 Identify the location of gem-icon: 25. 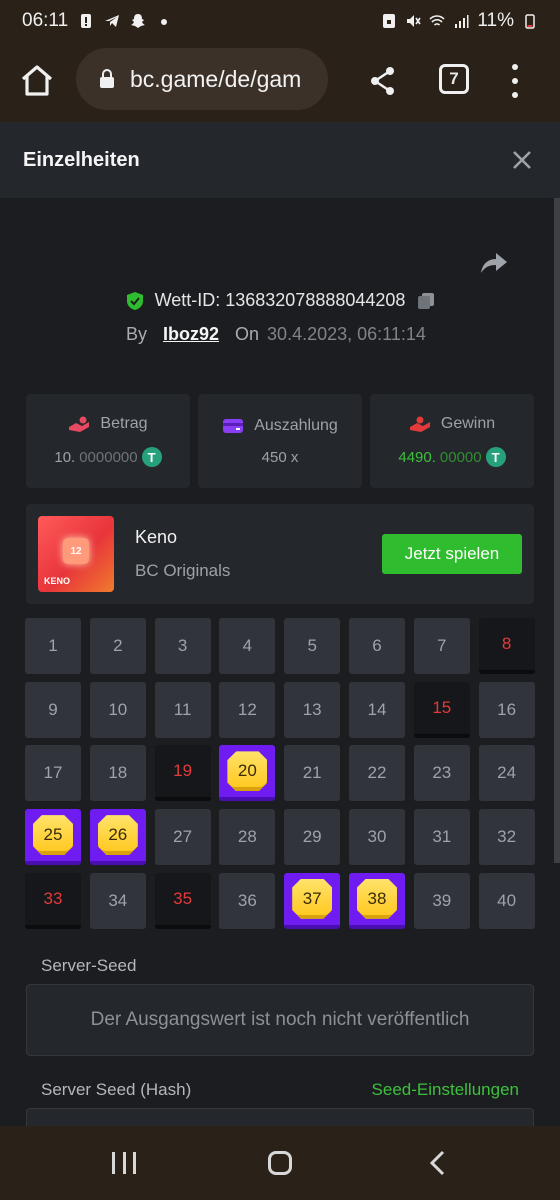
(53, 835).